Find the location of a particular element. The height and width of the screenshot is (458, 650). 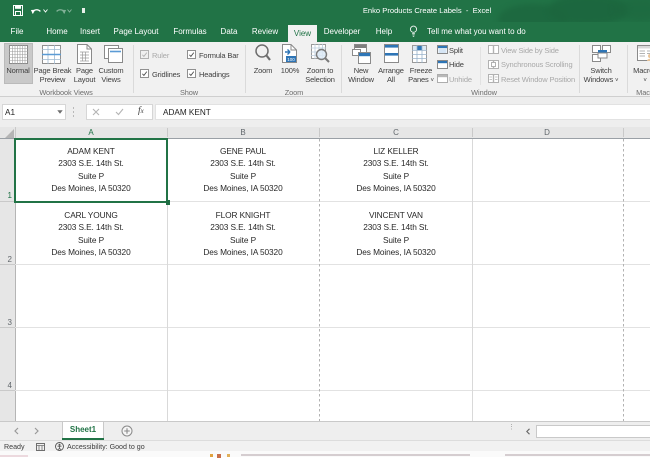

svg-text: 100 is located at coordinates (291, 59).